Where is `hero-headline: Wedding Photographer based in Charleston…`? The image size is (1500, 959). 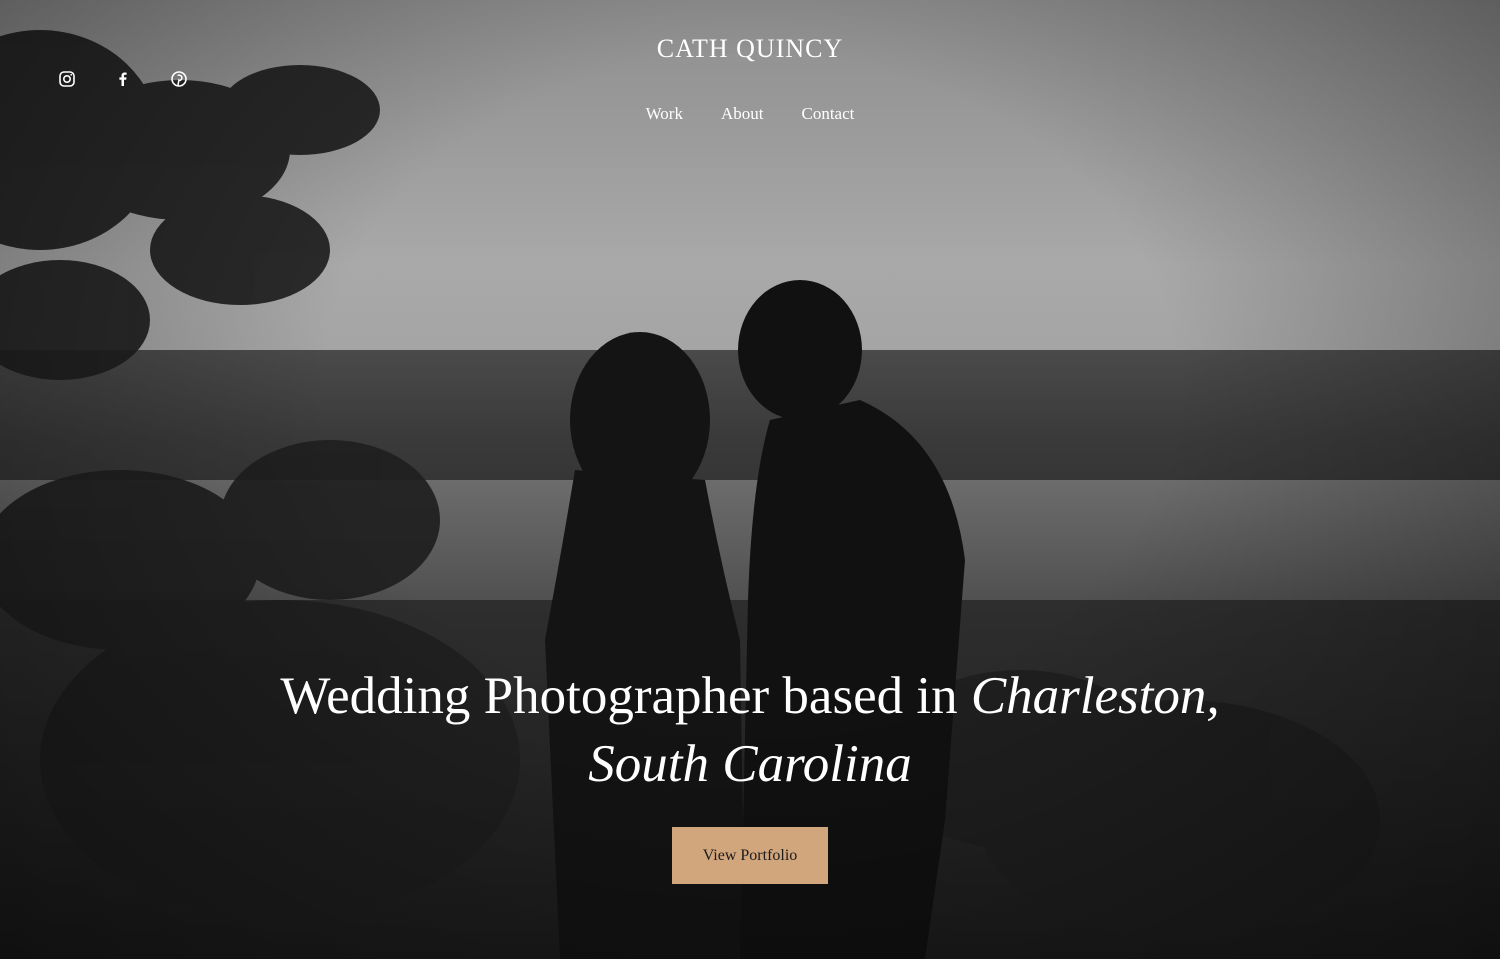 hero-headline: Wedding Photographer based in Charleston… is located at coordinates (750, 730).